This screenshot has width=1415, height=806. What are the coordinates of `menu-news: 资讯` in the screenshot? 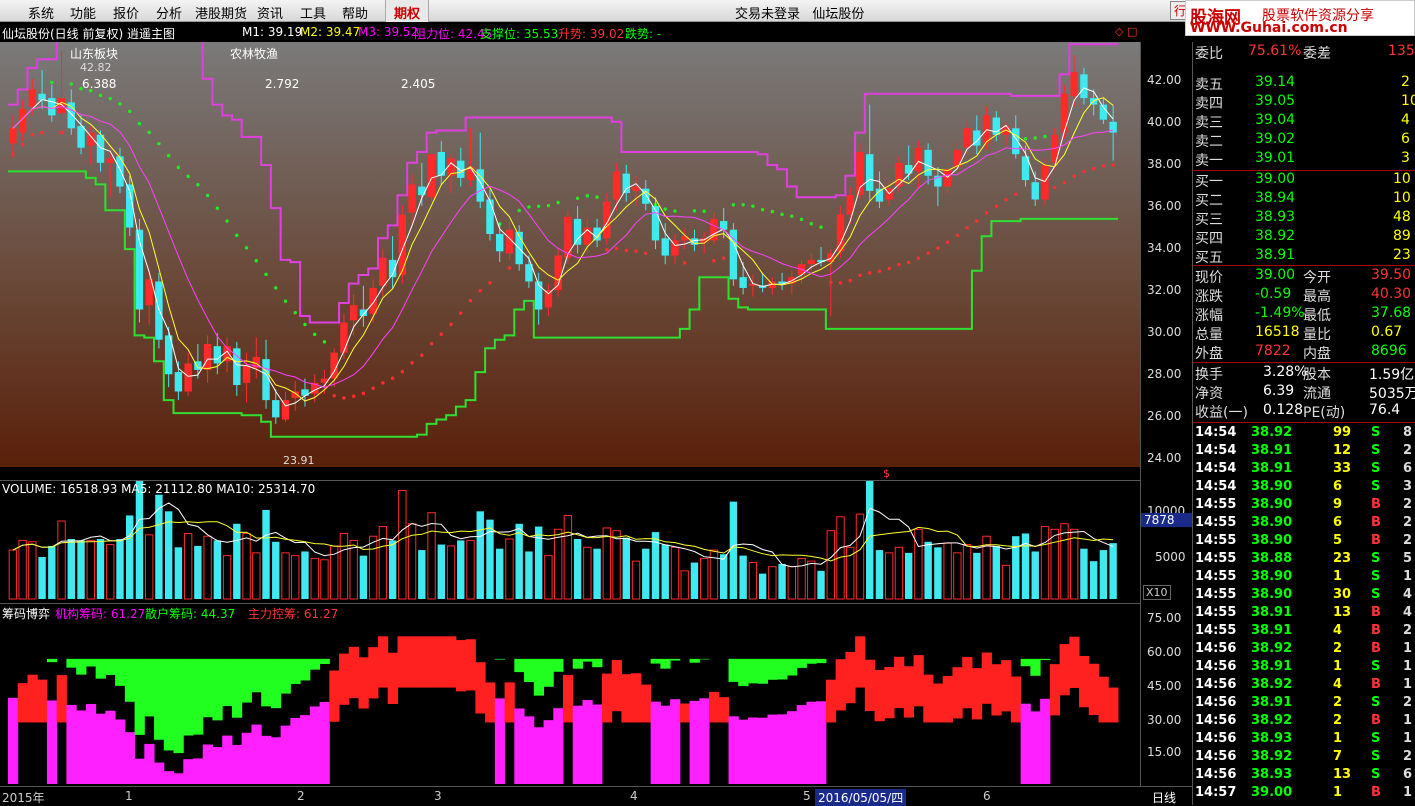 It's located at (270, 12).